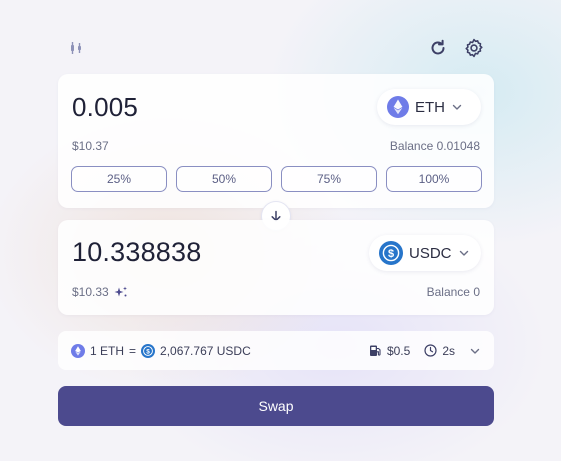 The height and width of the screenshot is (461, 561). What do you see at coordinates (224, 179) in the screenshot?
I see `percent-50-button: 50%` at bounding box center [224, 179].